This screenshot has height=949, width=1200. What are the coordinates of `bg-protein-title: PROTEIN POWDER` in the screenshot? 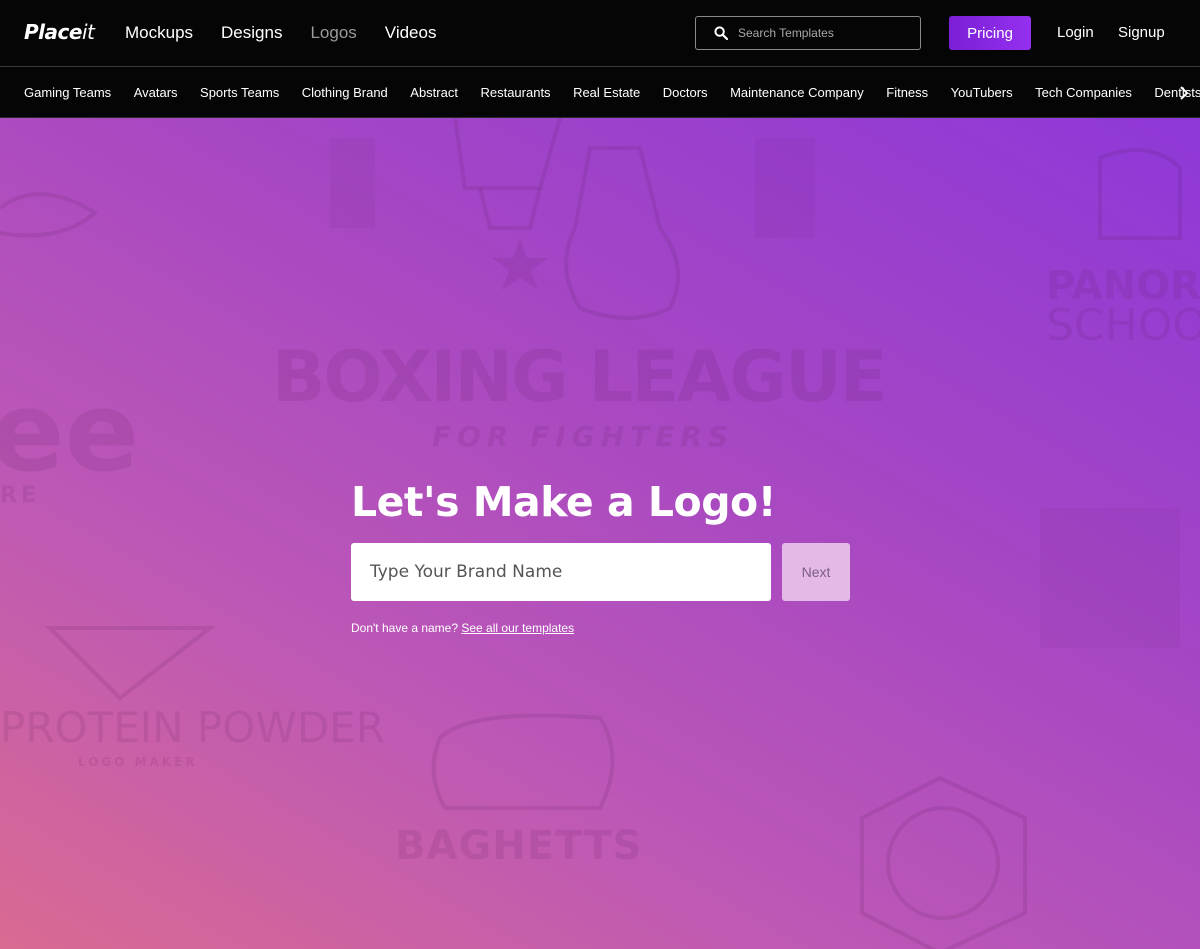 It's located at (192, 727).